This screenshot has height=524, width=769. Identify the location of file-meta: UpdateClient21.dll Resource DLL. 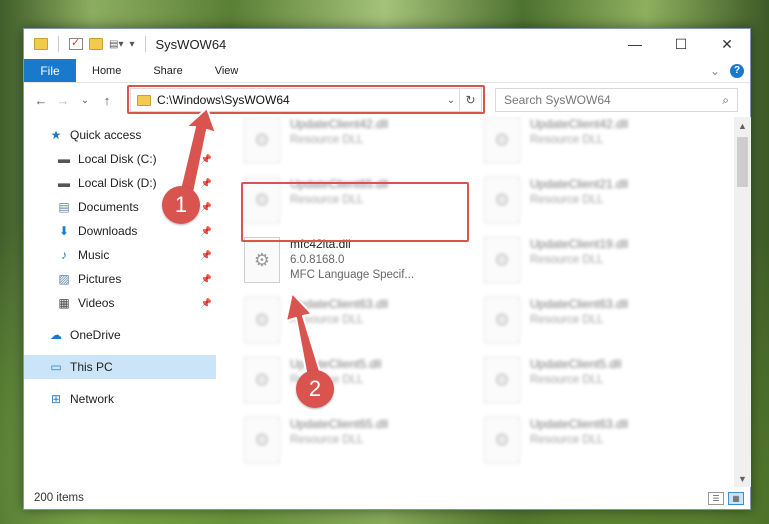
(579, 189).